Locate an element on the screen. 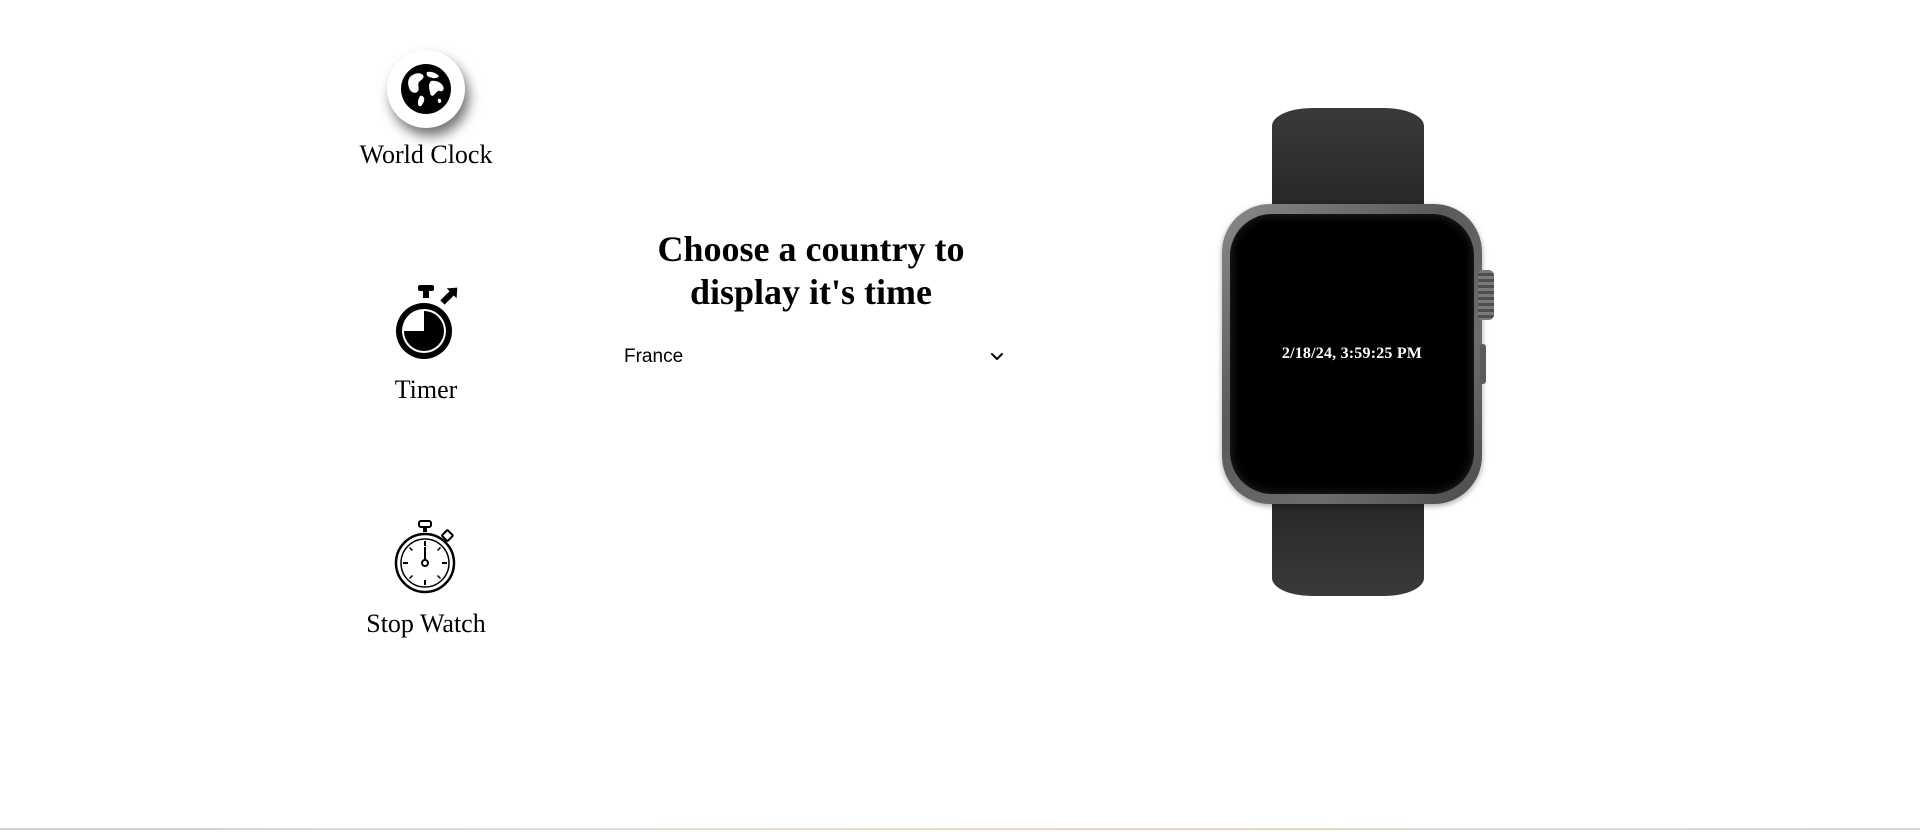 This screenshot has height=832, width=1920. watch-screen: 2/18/24, 3:59:25 PM is located at coordinates (1352, 354).